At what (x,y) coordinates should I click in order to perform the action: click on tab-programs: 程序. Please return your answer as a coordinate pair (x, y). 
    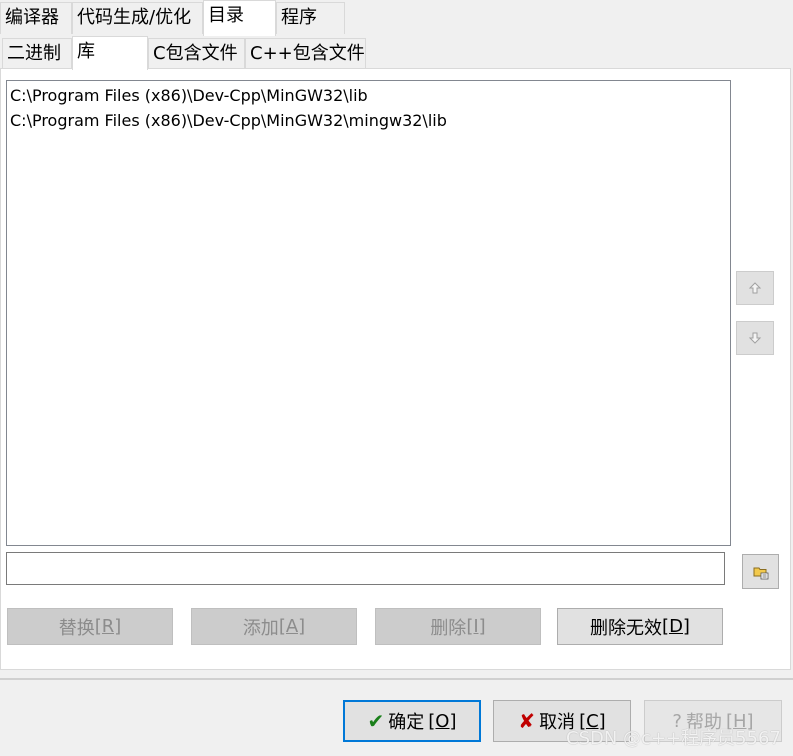
    Looking at the image, I should click on (310, 18).